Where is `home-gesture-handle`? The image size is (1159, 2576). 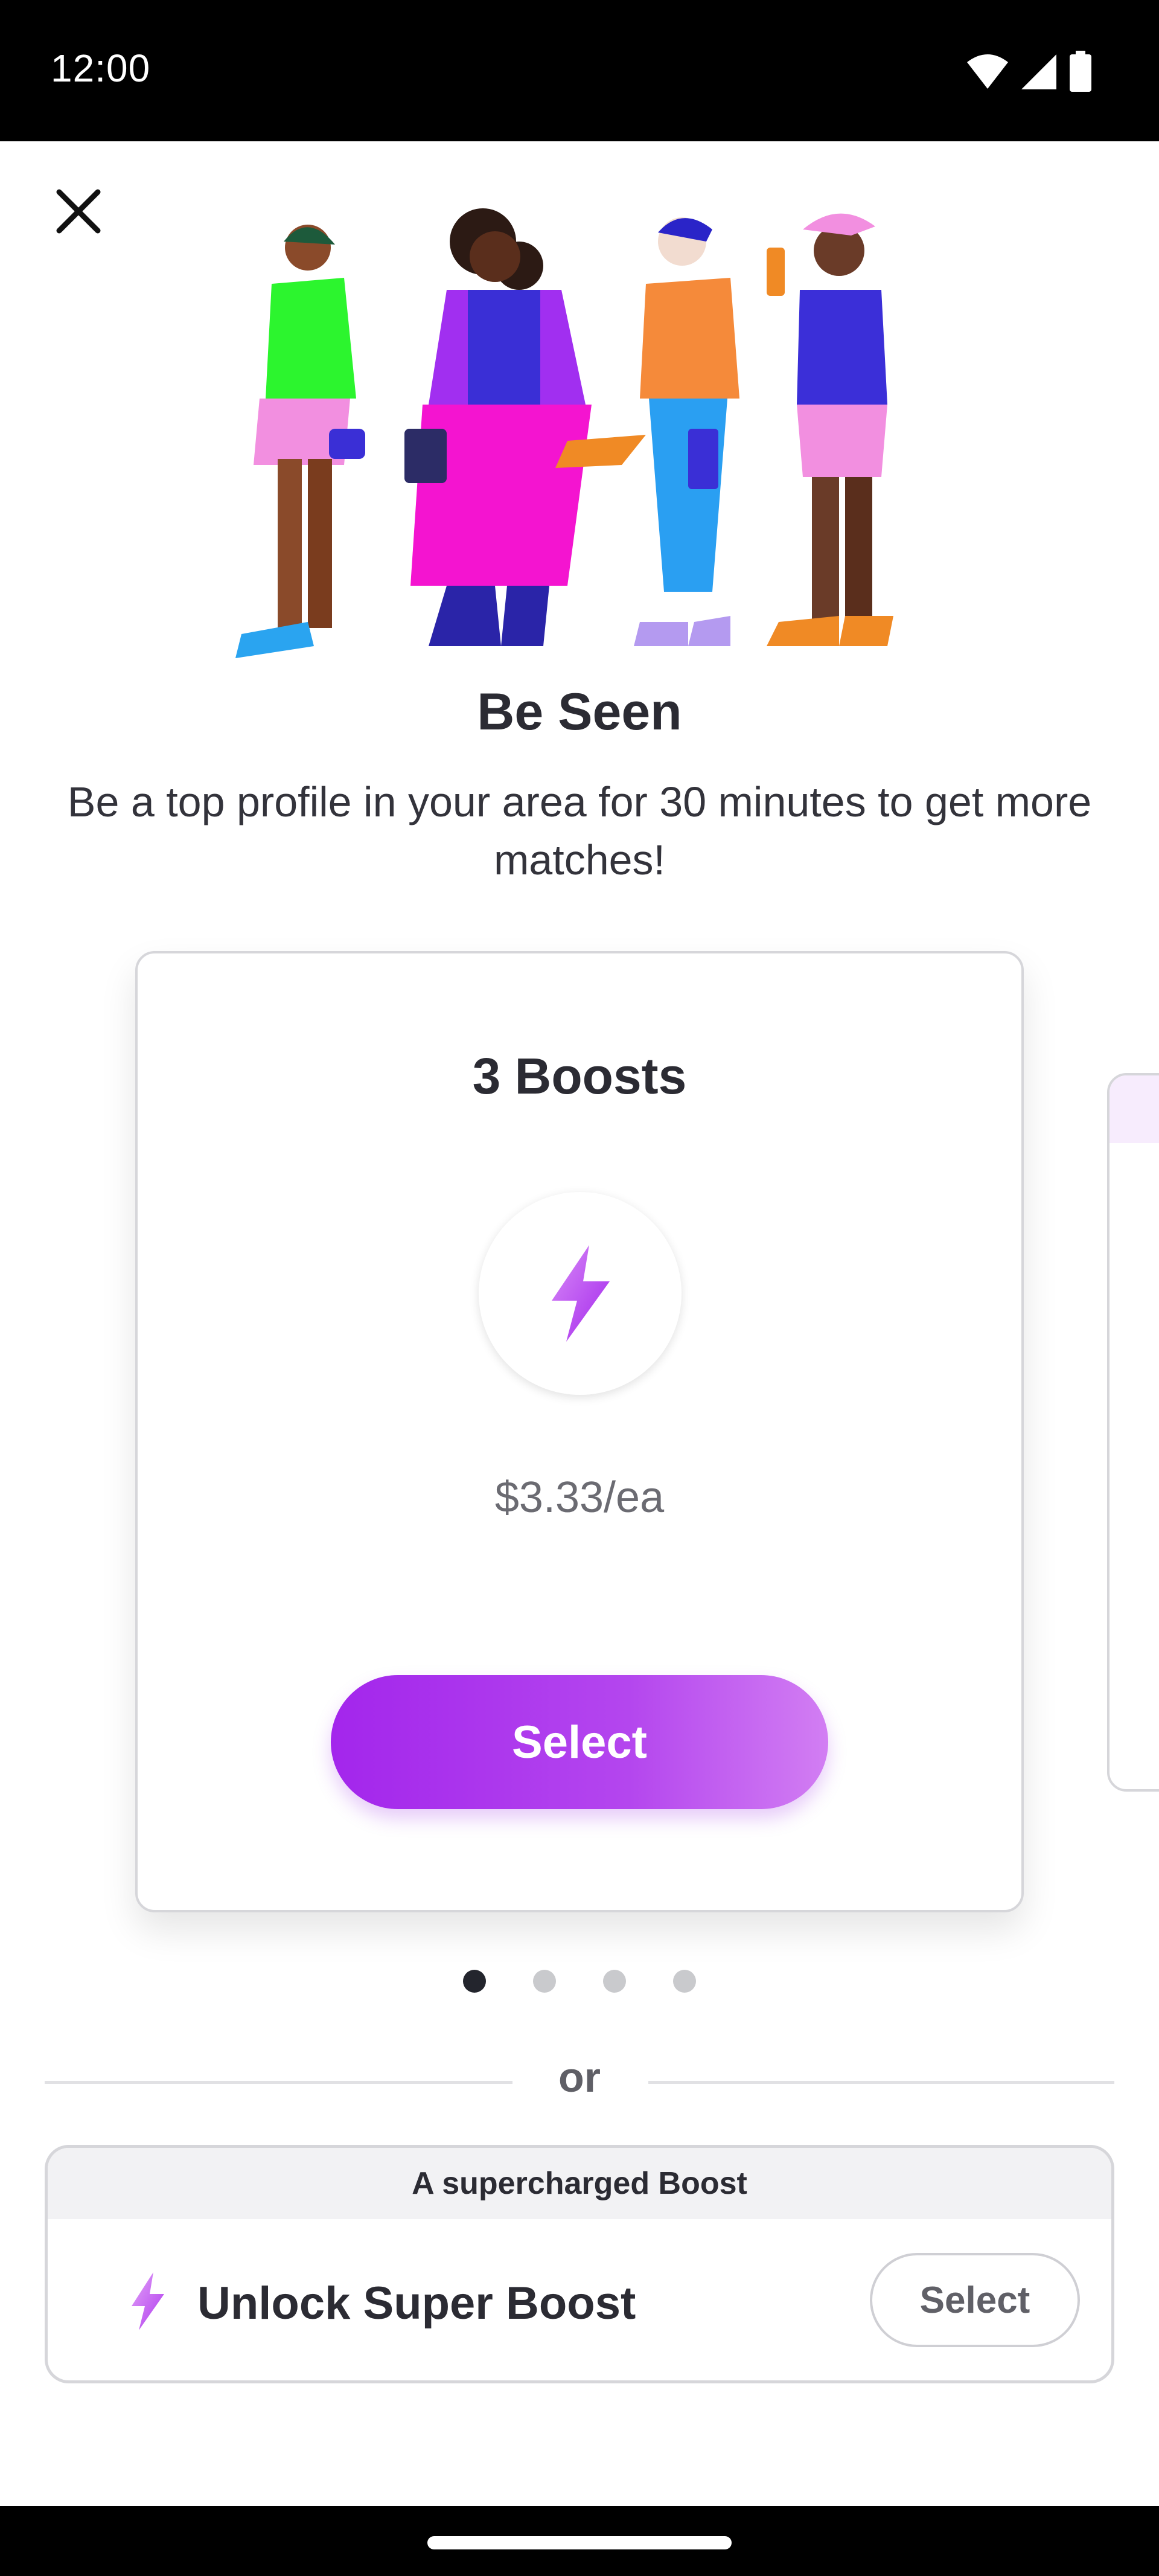
home-gesture-handle is located at coordinates (579, 2542).